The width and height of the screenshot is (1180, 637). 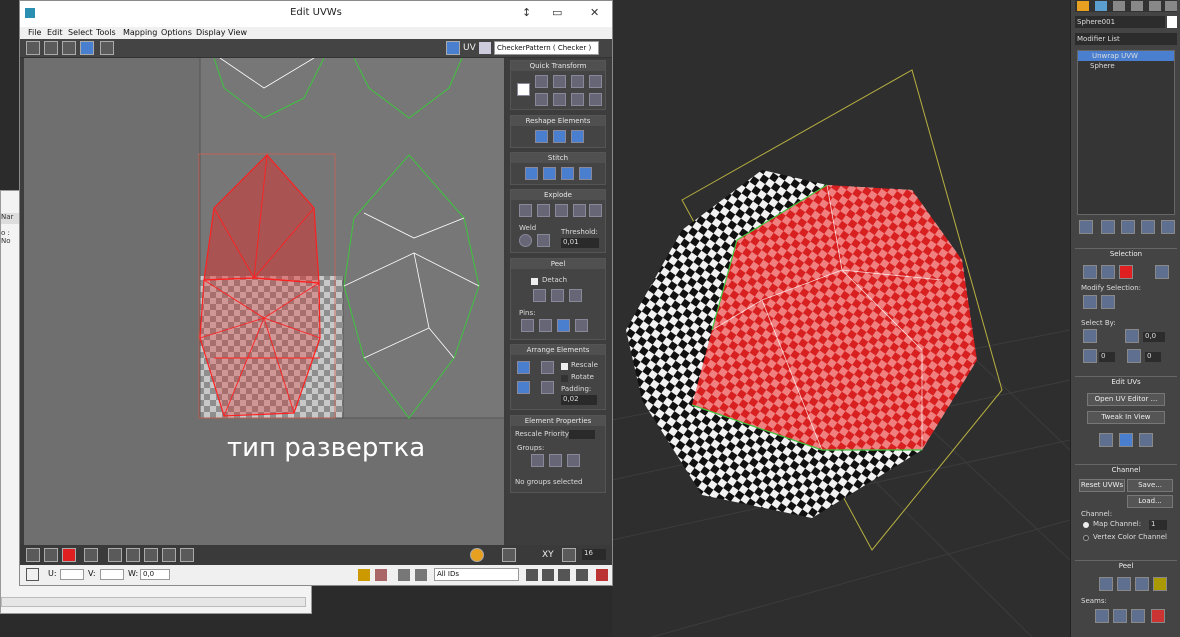 I want to click on flatten-angle-icon, so click(x=543, y=210).